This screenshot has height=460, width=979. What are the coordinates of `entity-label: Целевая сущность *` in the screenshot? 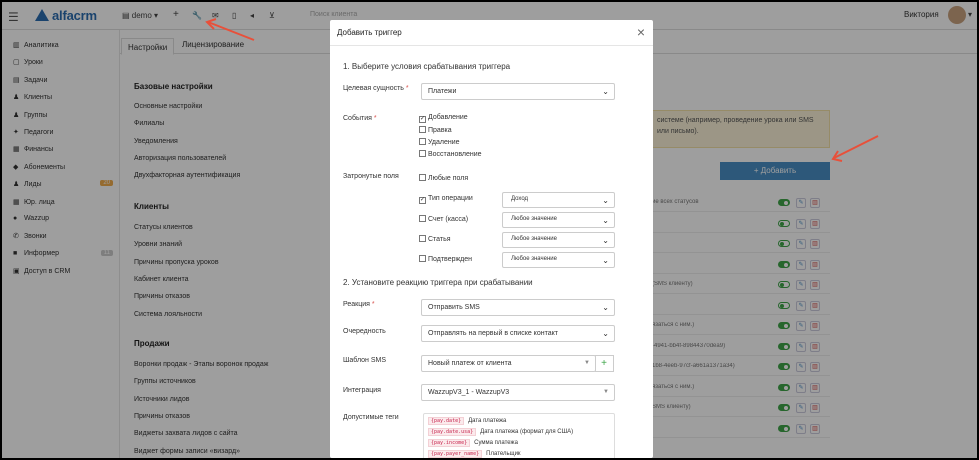 It's located at (376, 88).